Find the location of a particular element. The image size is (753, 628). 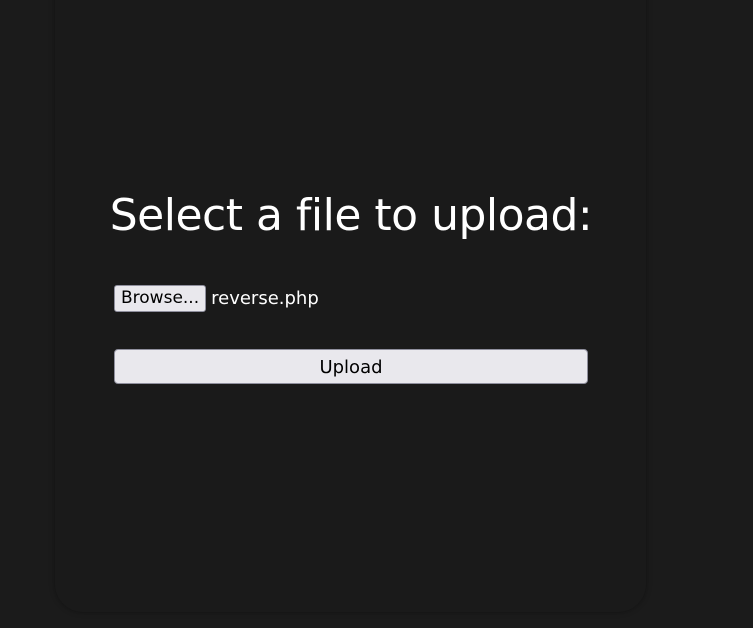

page-title: Select a file to upload: is located at coordinates (351, 215).